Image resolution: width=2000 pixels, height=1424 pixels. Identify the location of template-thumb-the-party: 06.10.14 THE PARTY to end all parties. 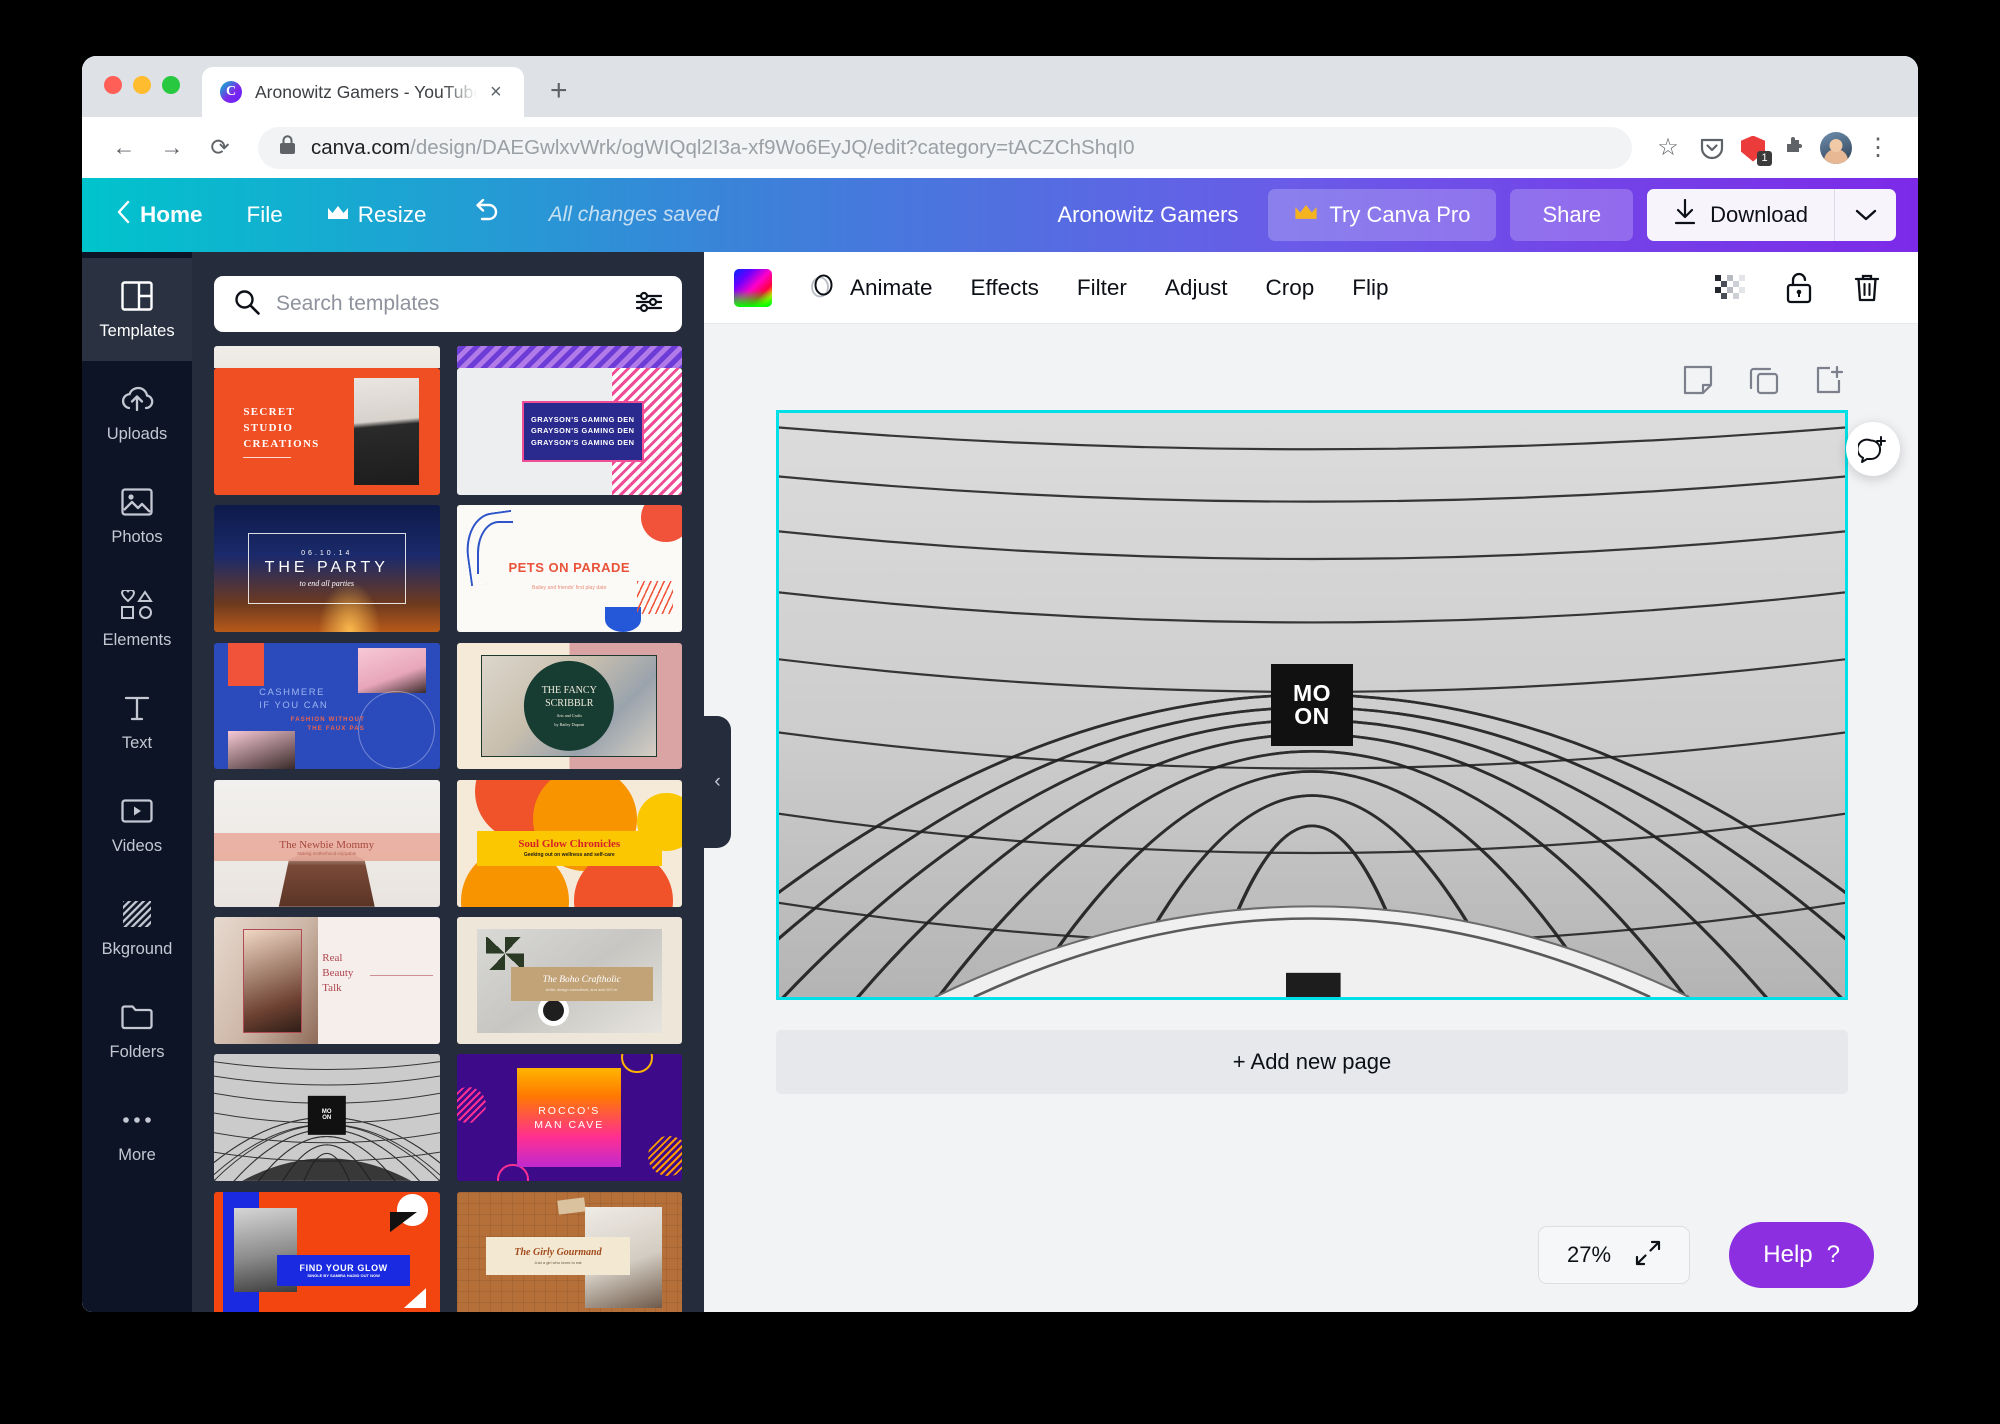
(327, 569).